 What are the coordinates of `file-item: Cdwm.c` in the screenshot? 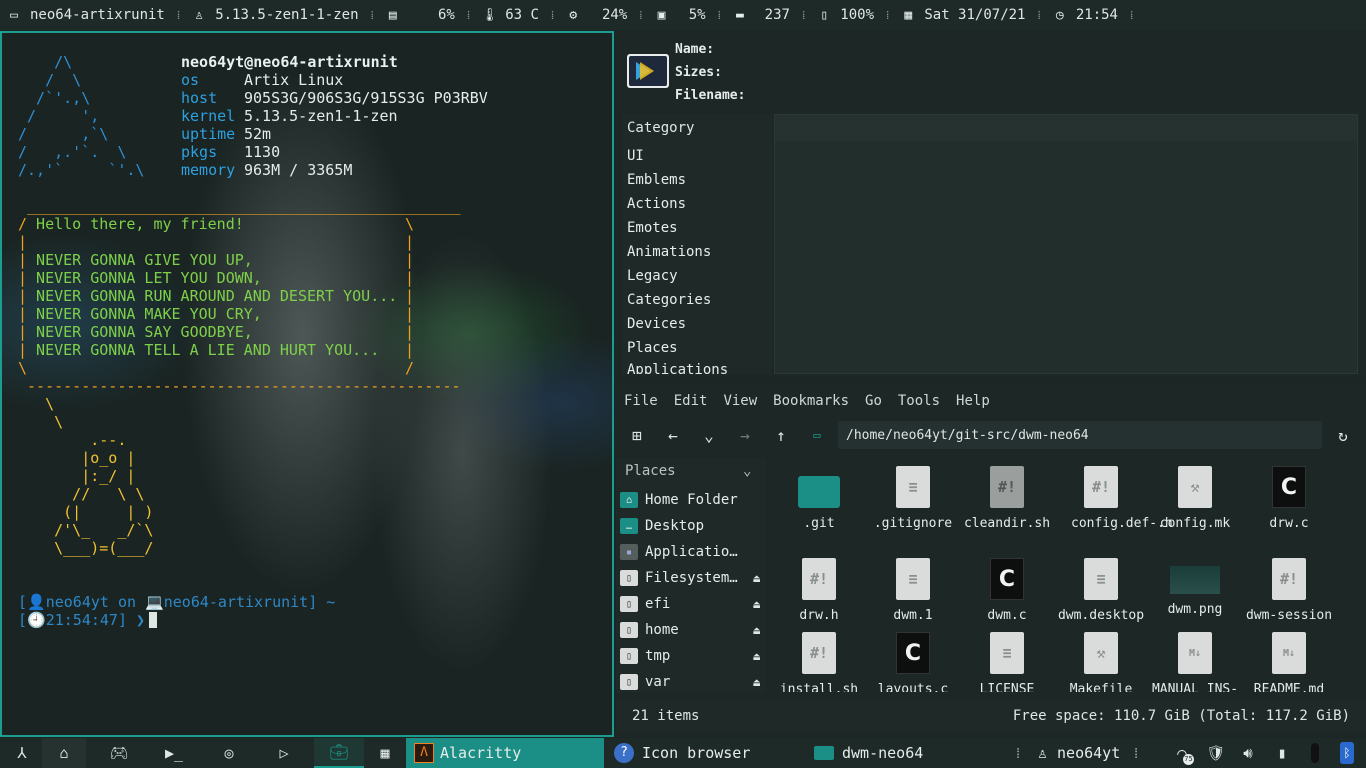 It's located at (1007, 590).